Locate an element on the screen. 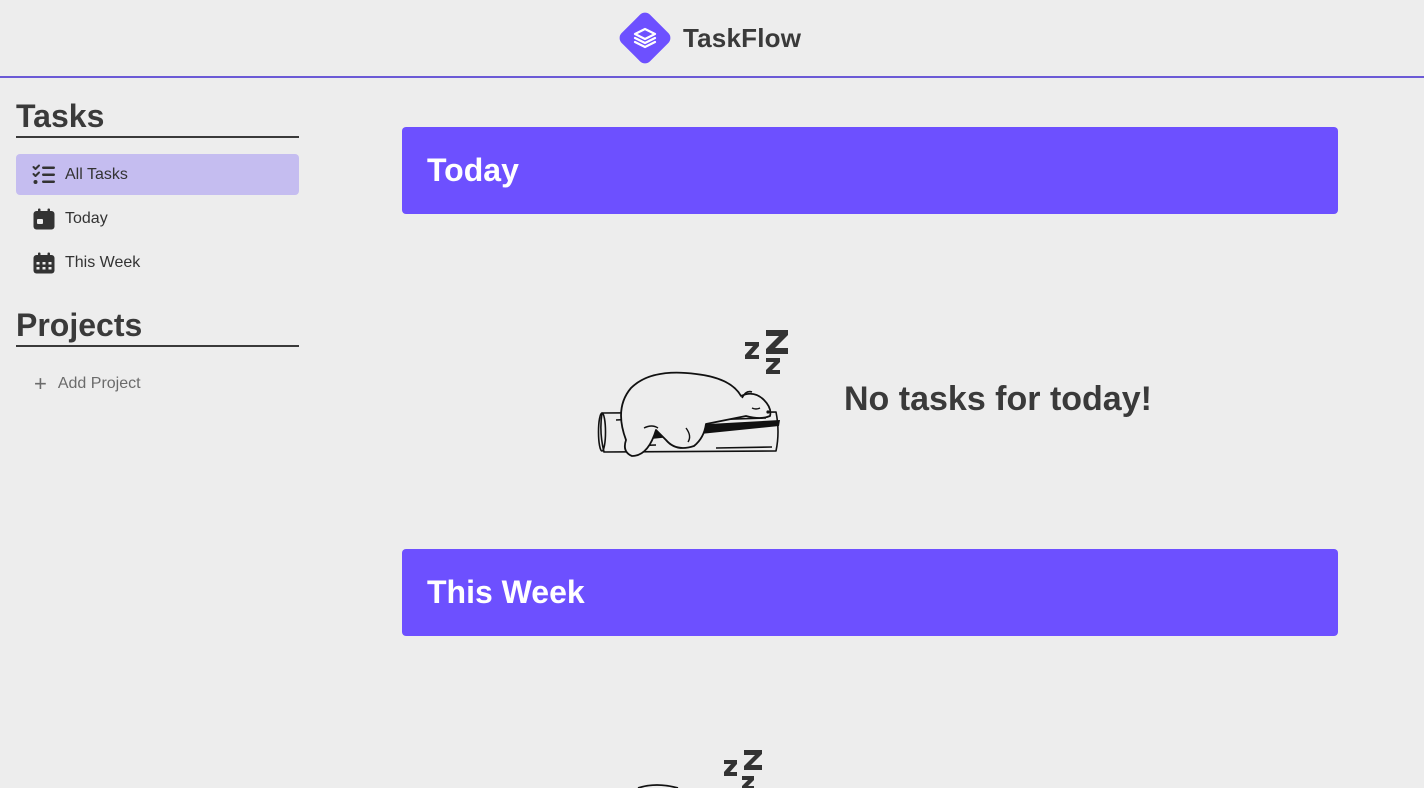  sidebar-item-label: Today is located at coordinates (86, 218).